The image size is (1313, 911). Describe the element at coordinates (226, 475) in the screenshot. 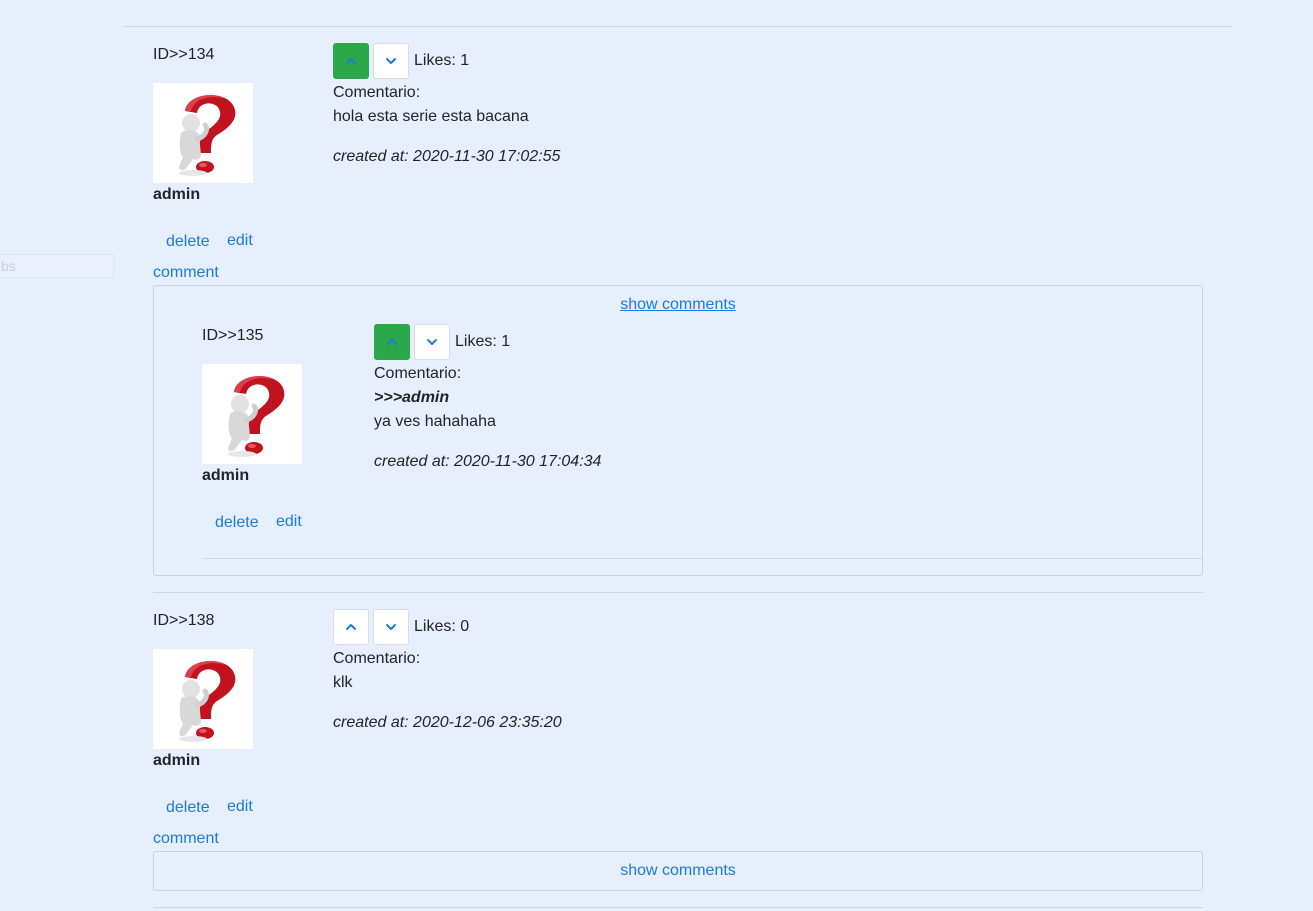

I see `reply-author: admin` at that location.